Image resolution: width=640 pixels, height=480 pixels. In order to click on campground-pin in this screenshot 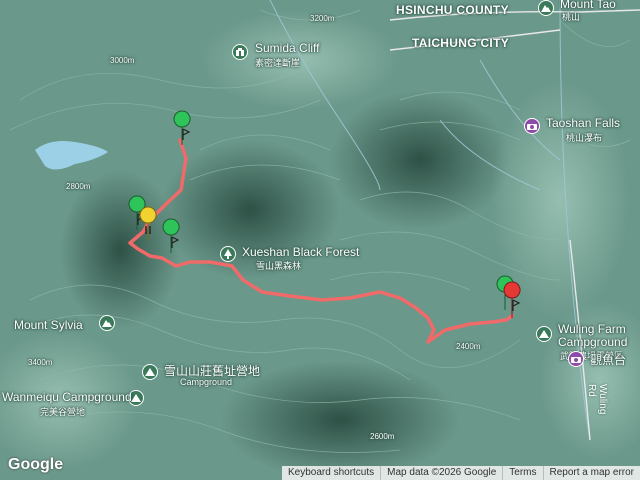, I will do `click(150, 372)`.